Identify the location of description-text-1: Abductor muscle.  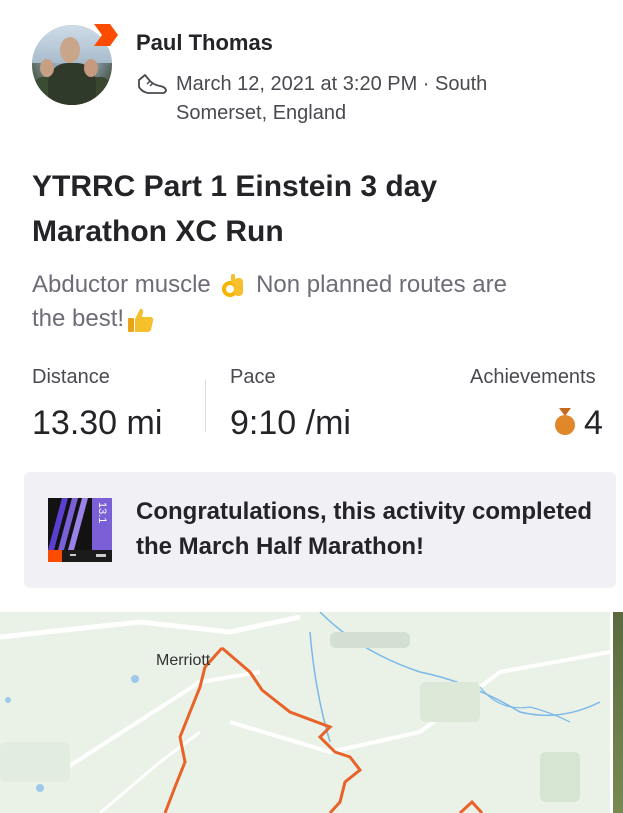
(121, 284).